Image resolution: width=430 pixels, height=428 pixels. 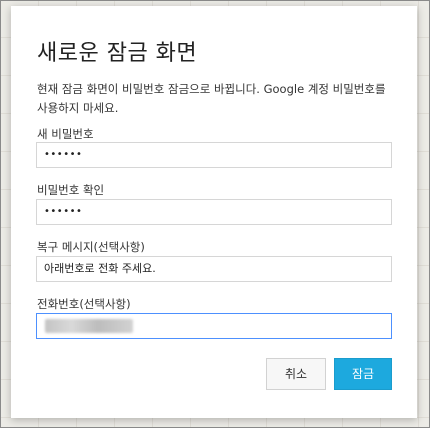 What do you see at coordinates (214, 269) in the screenshot?
I see `recovery-message-input: 아래번호로 전화 주세요.` at bounding box center [214, 269].